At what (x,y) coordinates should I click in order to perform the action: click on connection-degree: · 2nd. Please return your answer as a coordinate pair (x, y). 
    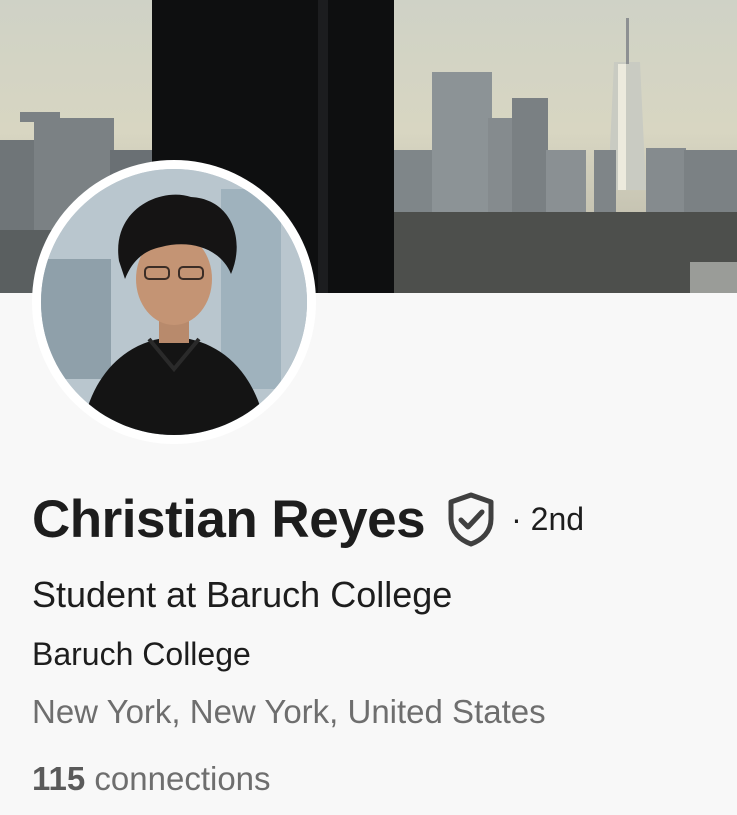
    Looking at the image, I should click on (548, 518).